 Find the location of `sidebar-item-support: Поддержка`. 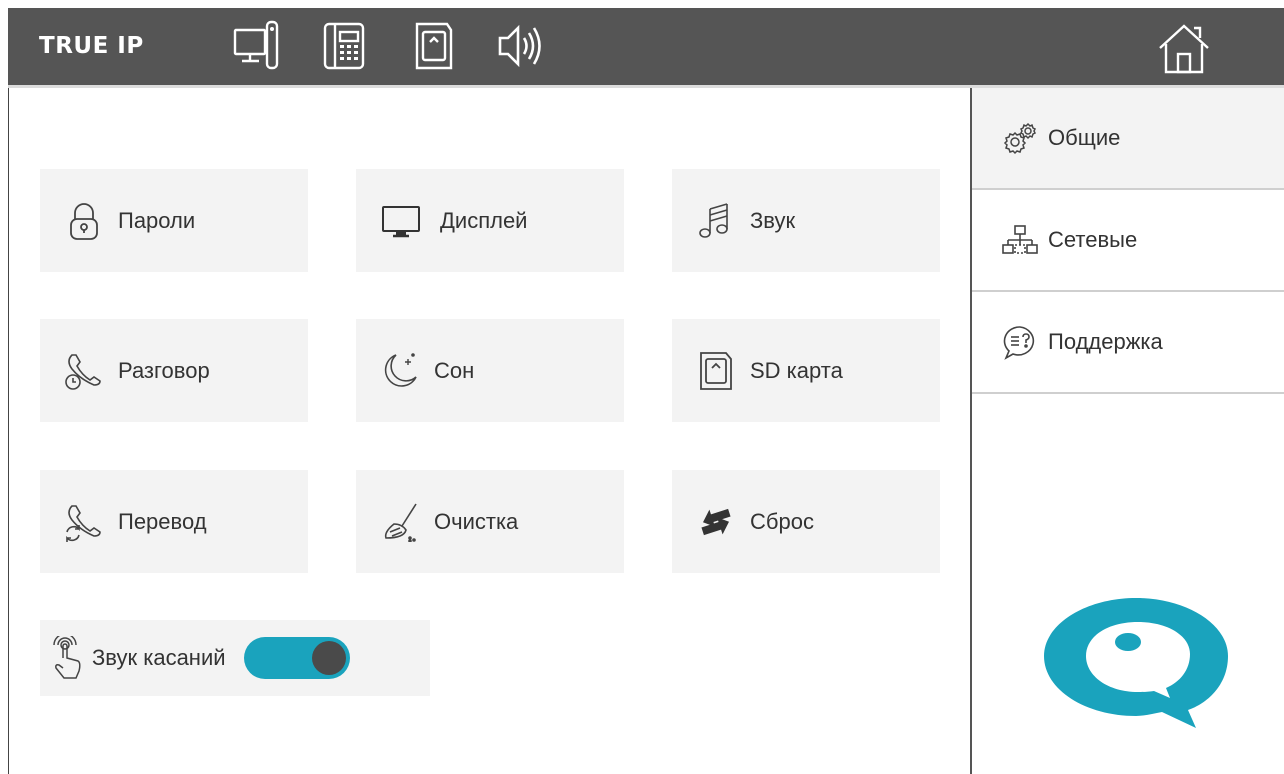

sidebar-item-support: Поддержка is located at coordinates (1128, 343).